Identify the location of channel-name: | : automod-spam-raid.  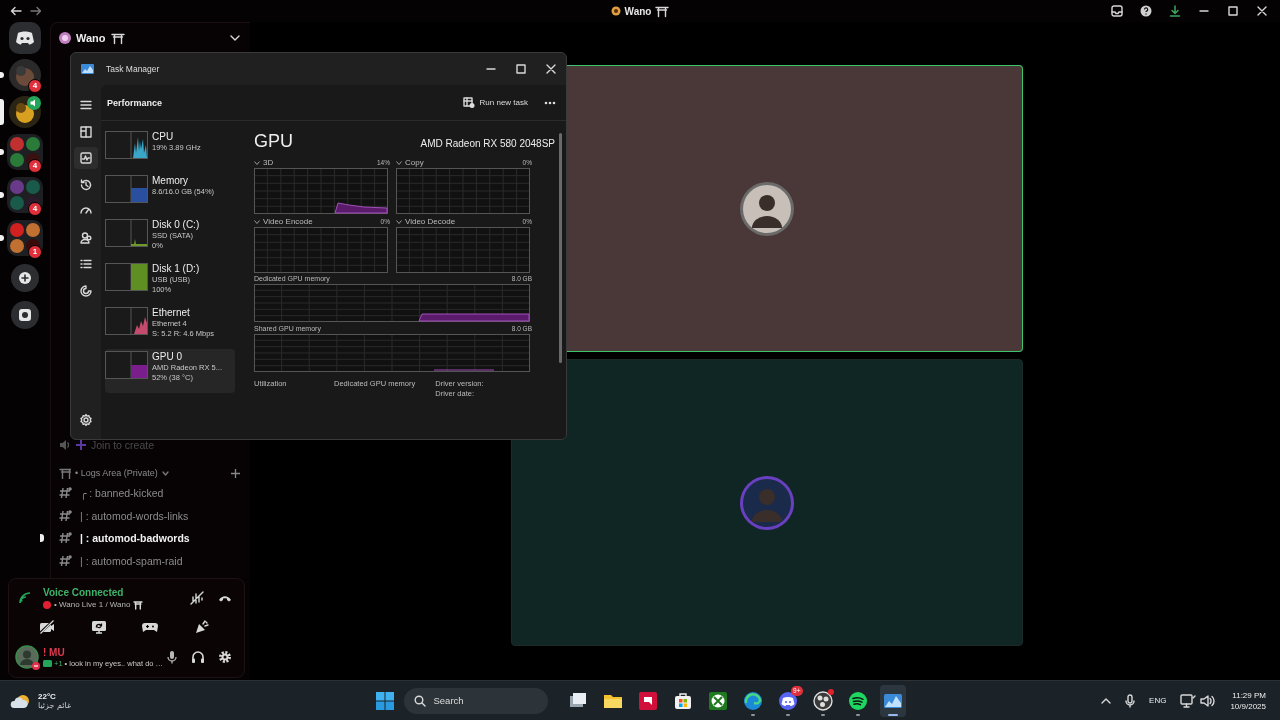
(131, 560).